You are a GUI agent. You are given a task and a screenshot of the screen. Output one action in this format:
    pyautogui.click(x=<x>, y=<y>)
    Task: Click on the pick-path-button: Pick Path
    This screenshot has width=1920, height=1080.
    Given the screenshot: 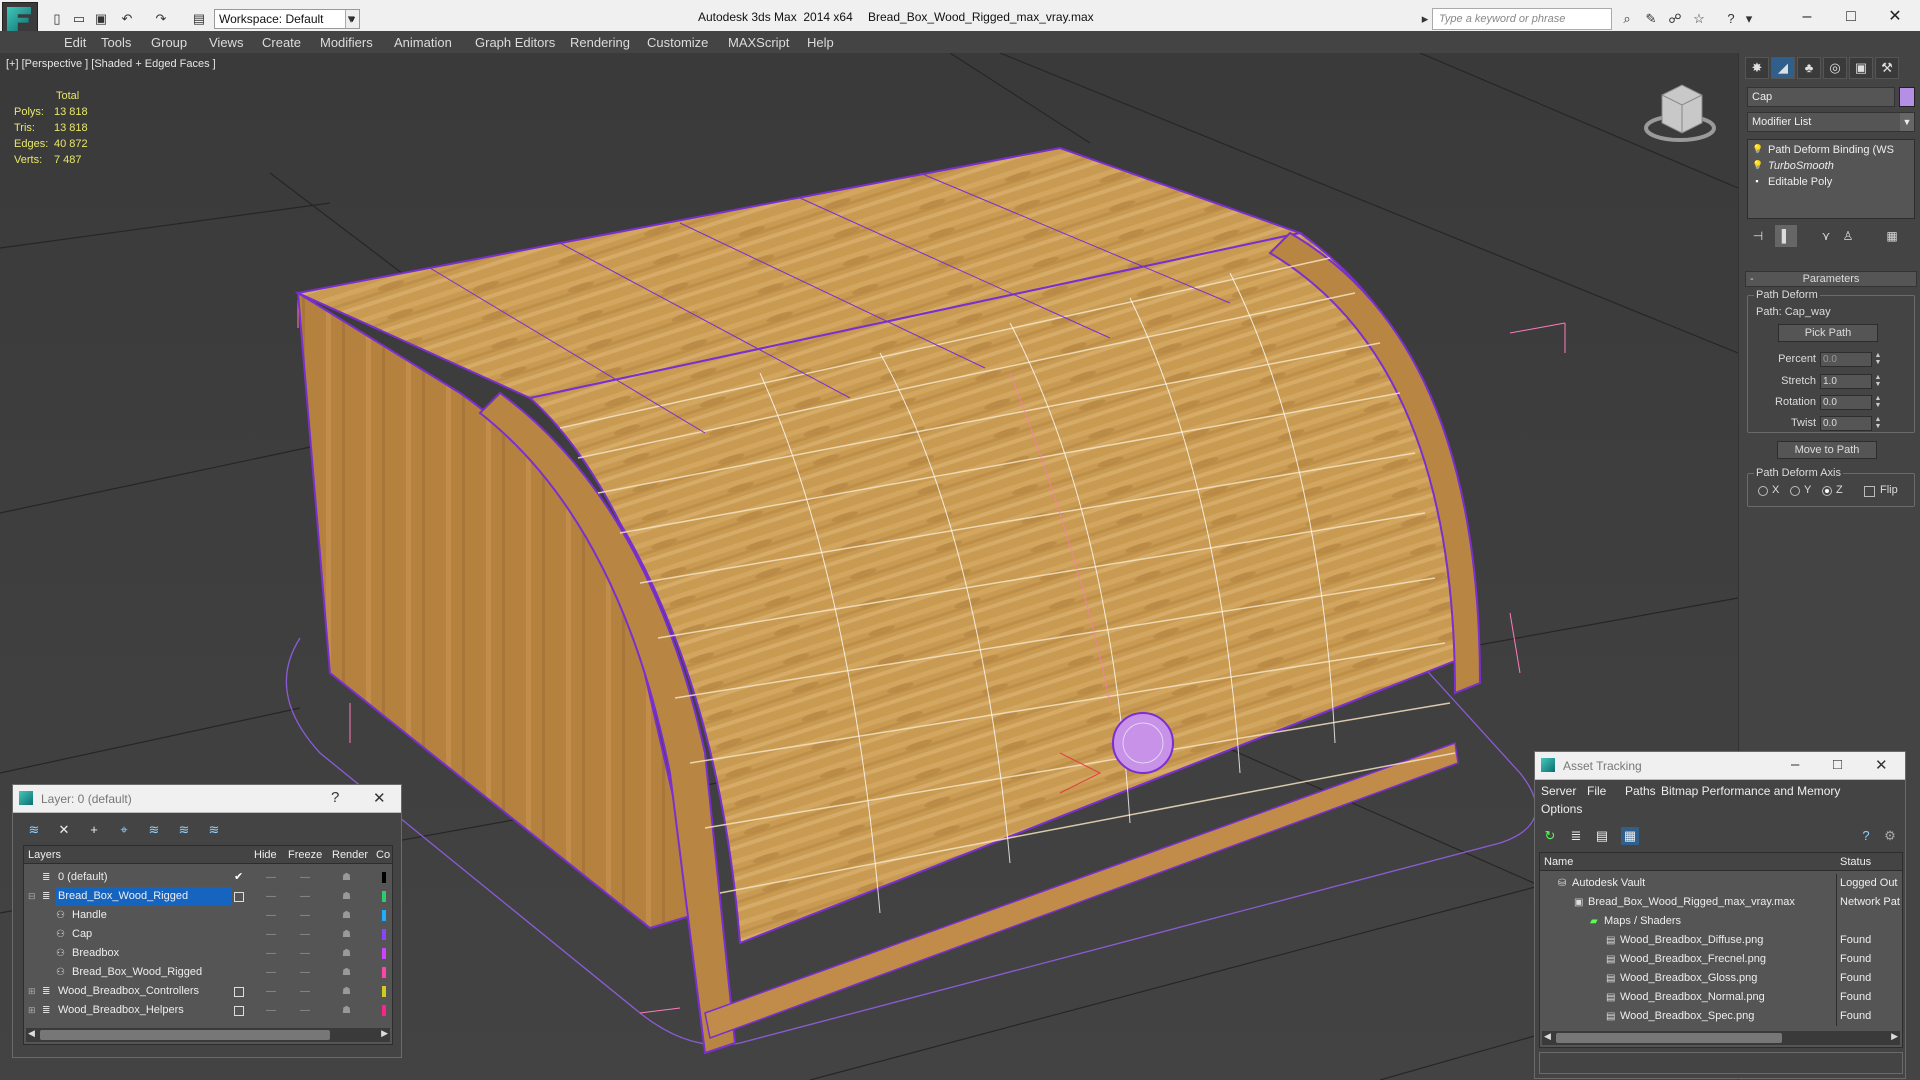 What is the action you would take?
    pyautogui.click(x=1828, y=333)
    